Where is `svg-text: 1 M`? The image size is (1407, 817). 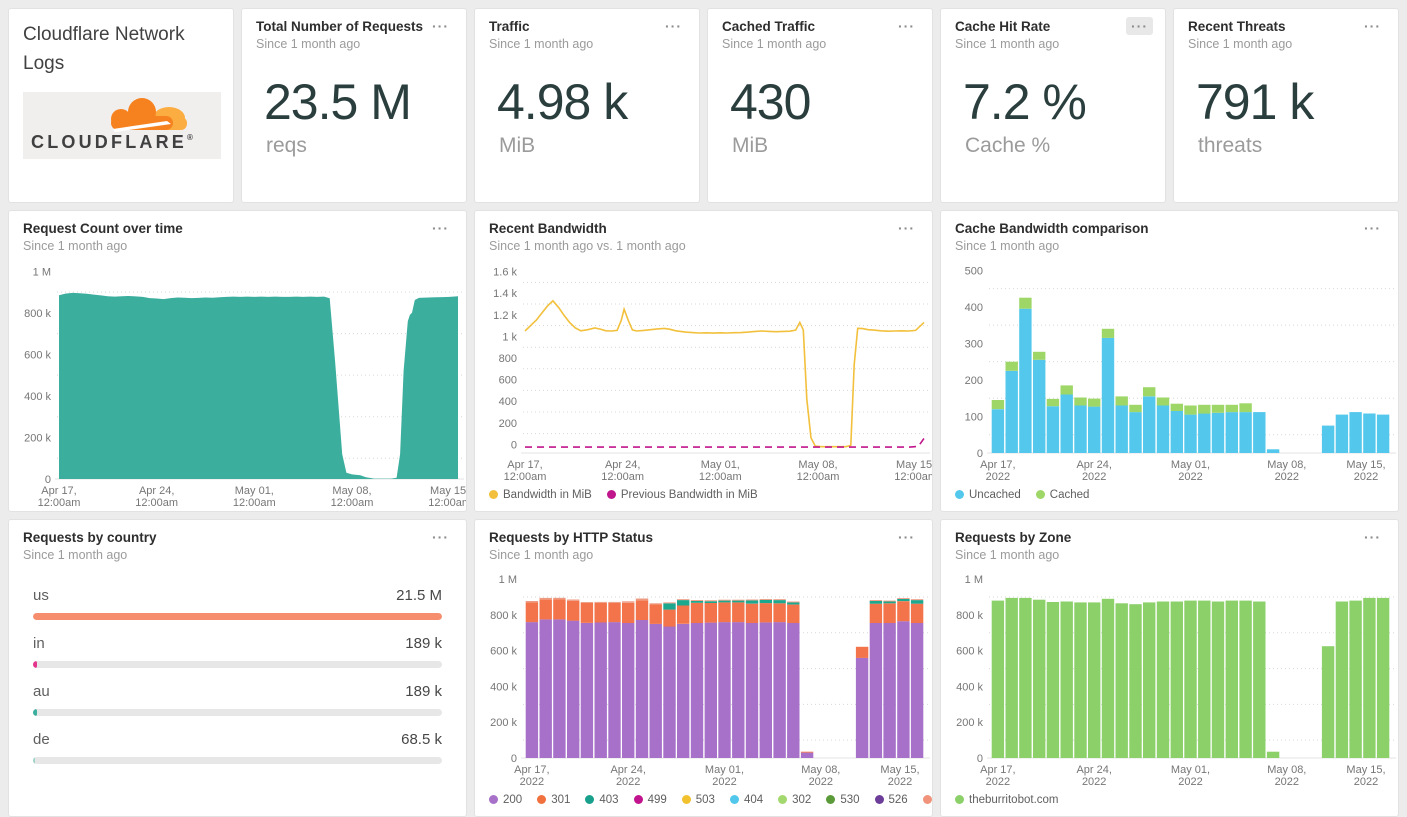 svg-text: 1 M is located at coordinates (974, 580).